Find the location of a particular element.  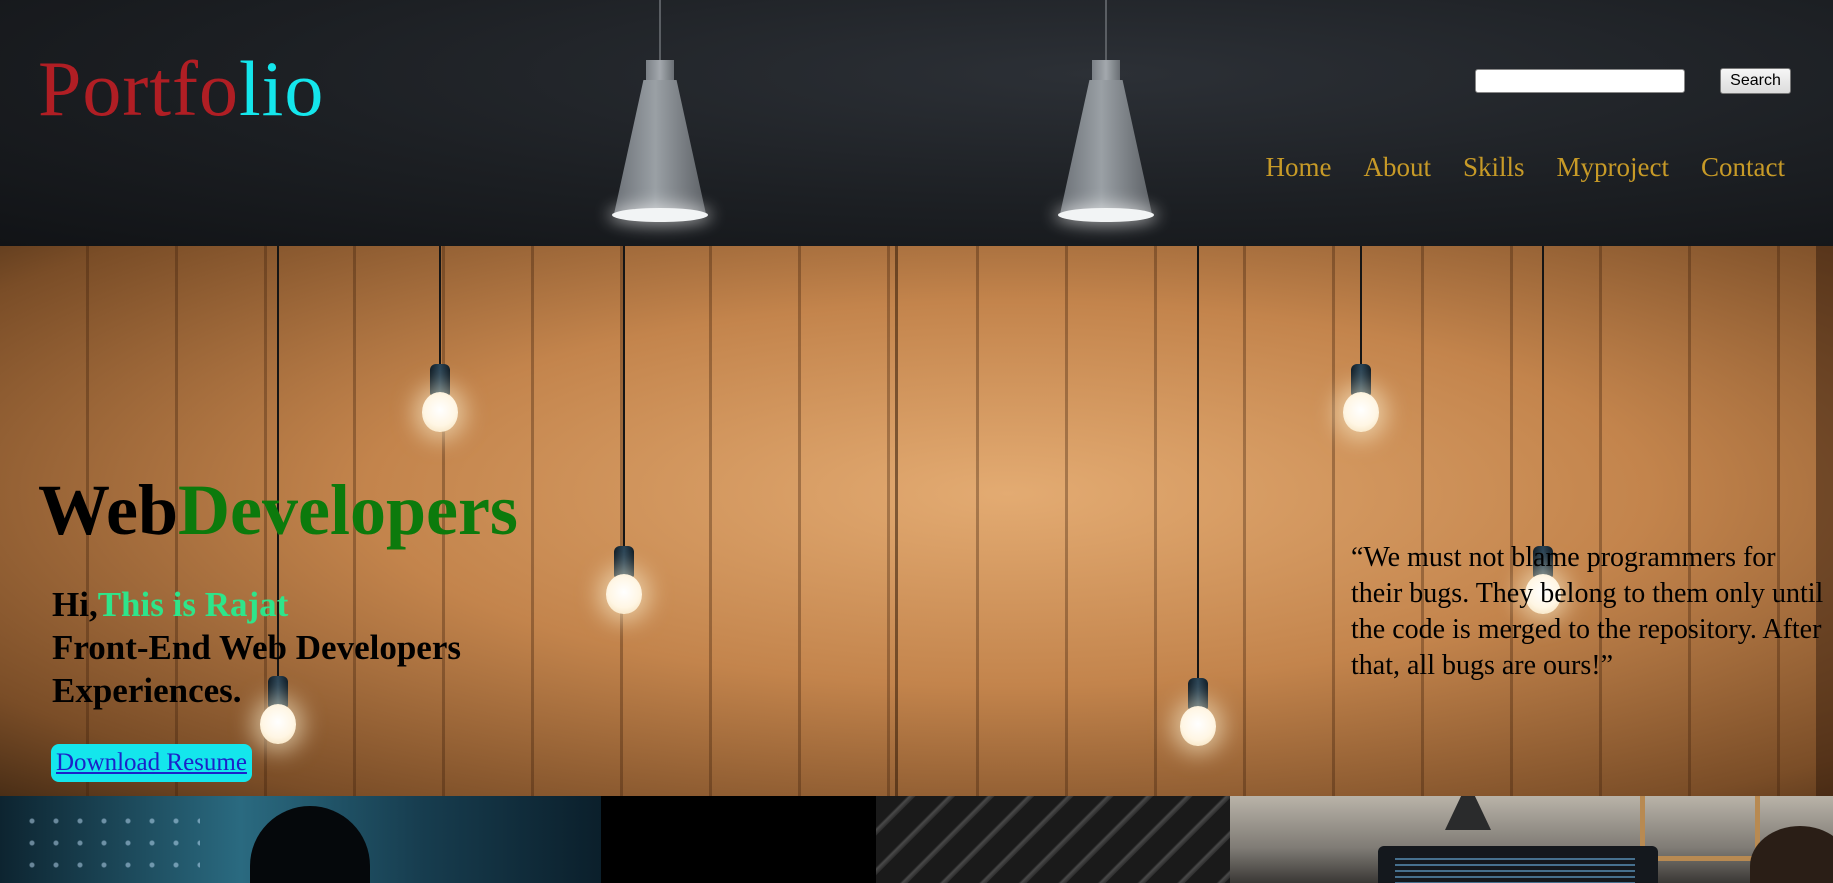

logo-part-2: lio is located at coordinates (282, 88).